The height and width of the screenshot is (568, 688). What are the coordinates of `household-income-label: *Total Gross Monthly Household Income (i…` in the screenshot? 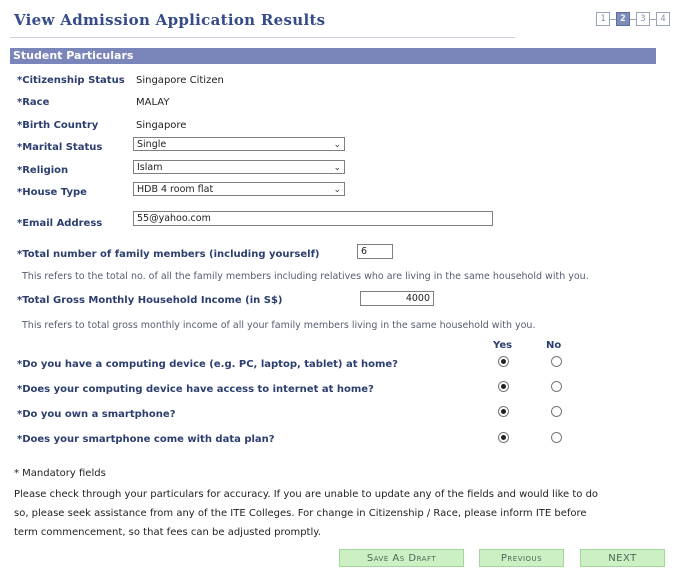 It's located at (150, 300).